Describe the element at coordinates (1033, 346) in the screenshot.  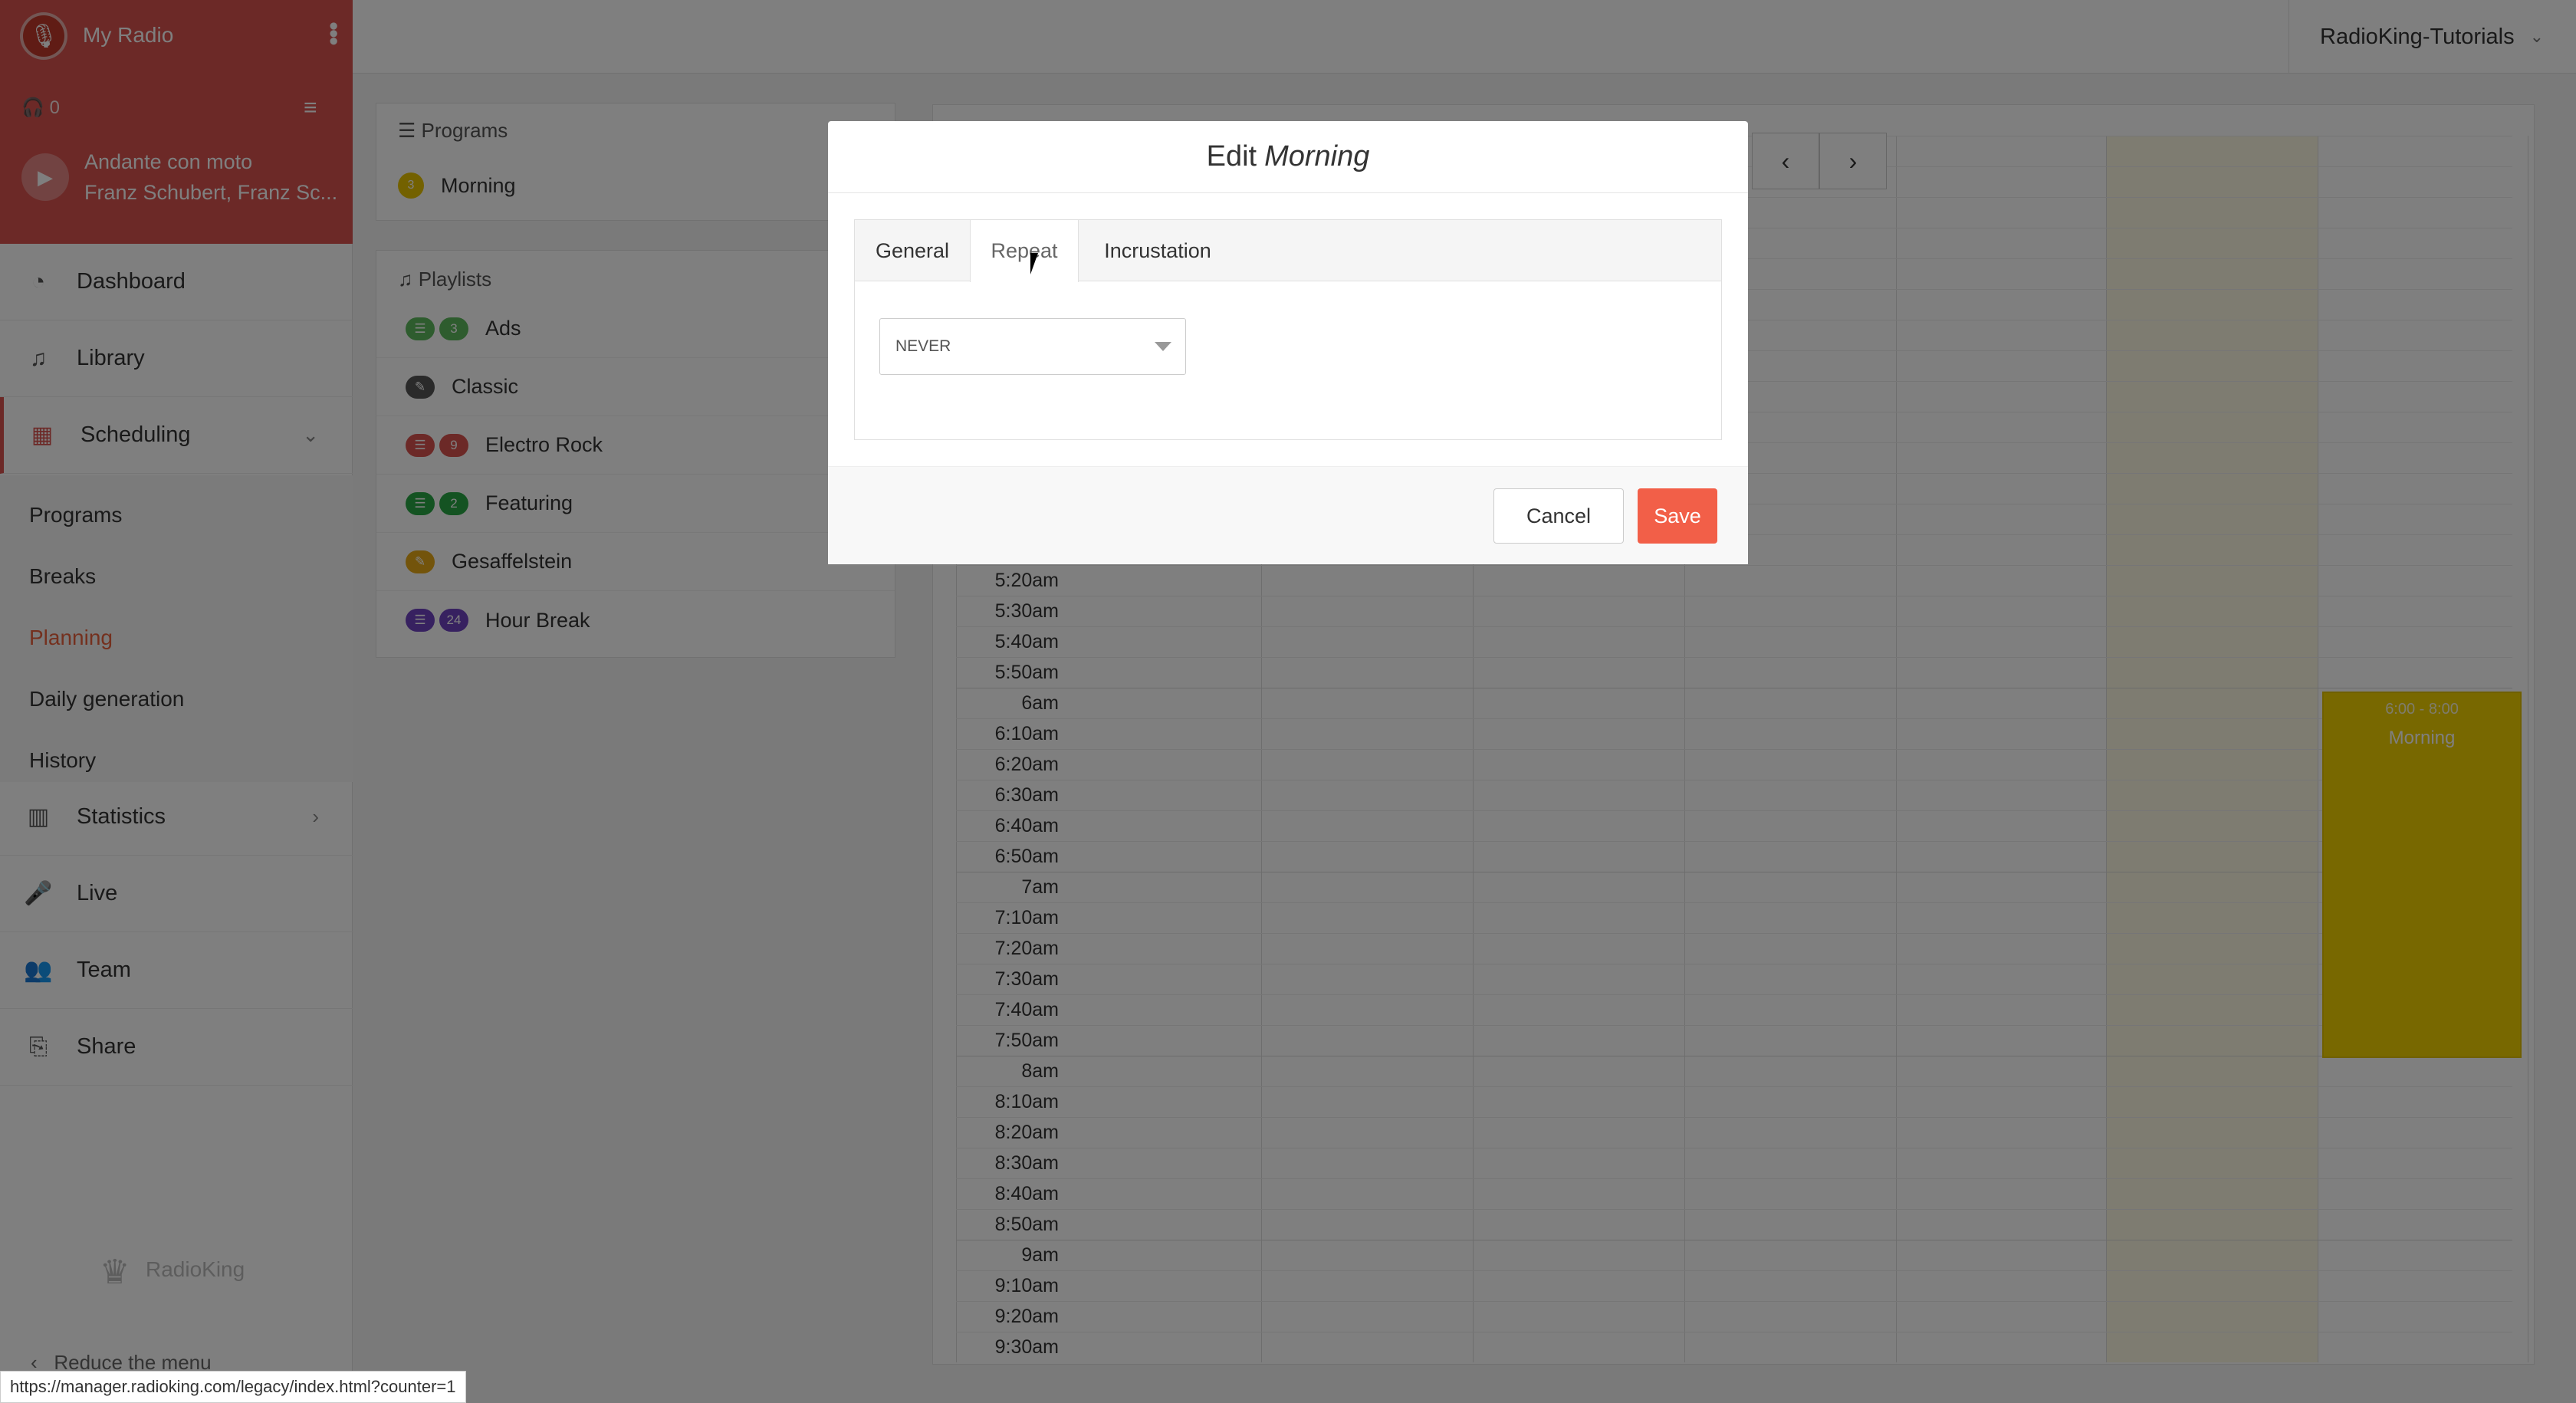
I see `repeat-select: NEVER` at that location.